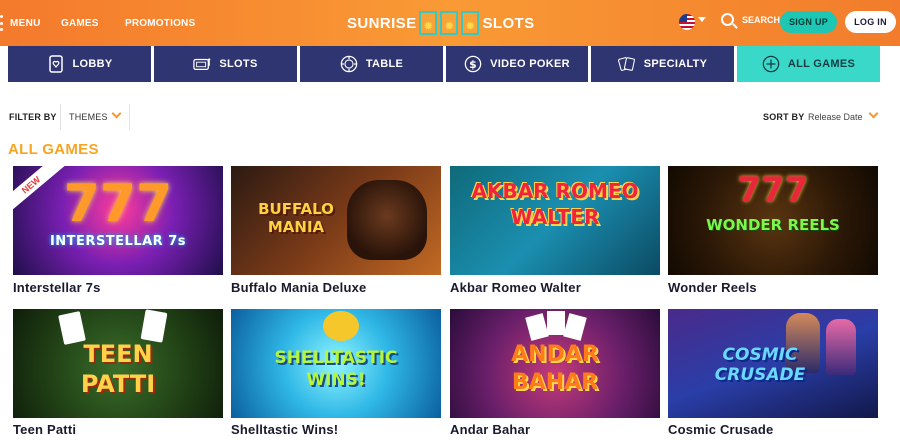 This screenshot has width=900, height=440. What do you see at coordinates (387, 220) in the screenshot?
I see `buffalo-art` at bounding box center [387, 220].